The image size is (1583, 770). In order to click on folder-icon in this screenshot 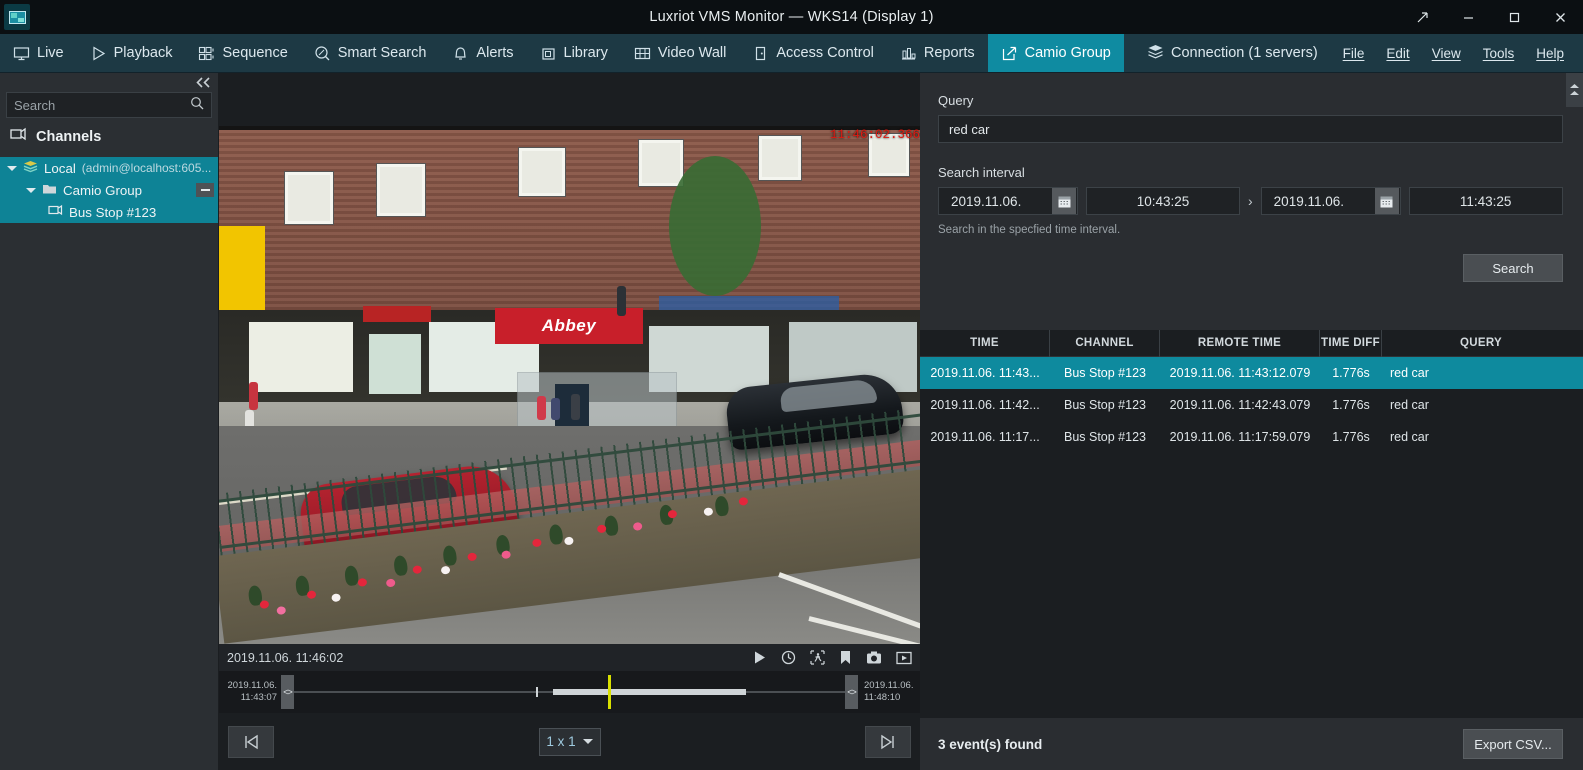, I will do `click(49, 190)`.